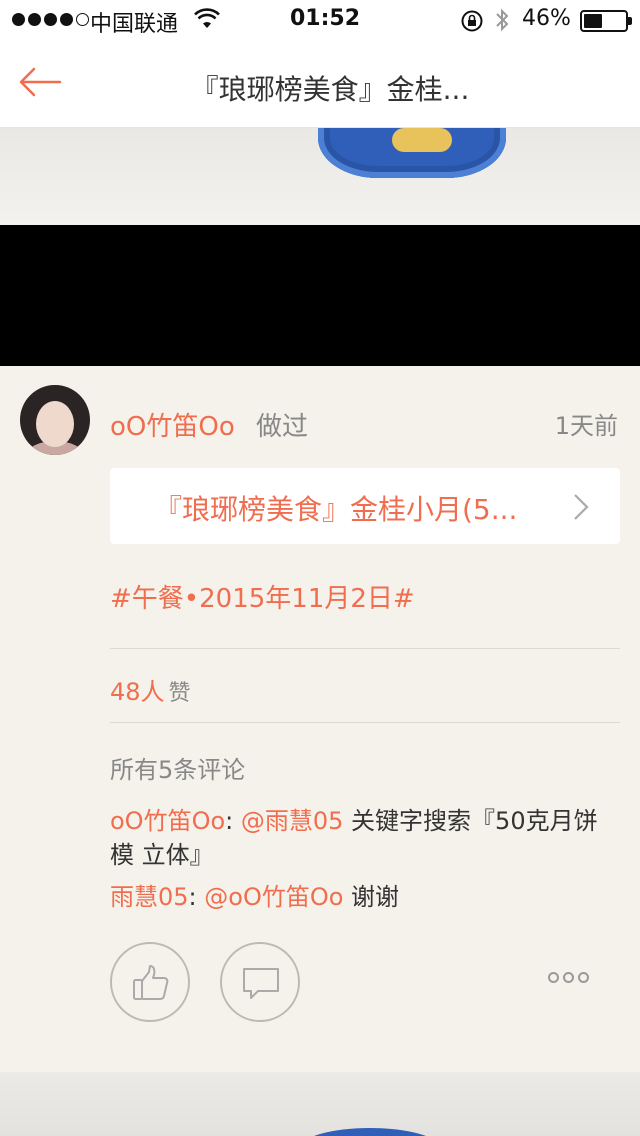 The width and height of the screenshot is (640, 1136). I want to click on action-label: 做过, so click(282, 427).